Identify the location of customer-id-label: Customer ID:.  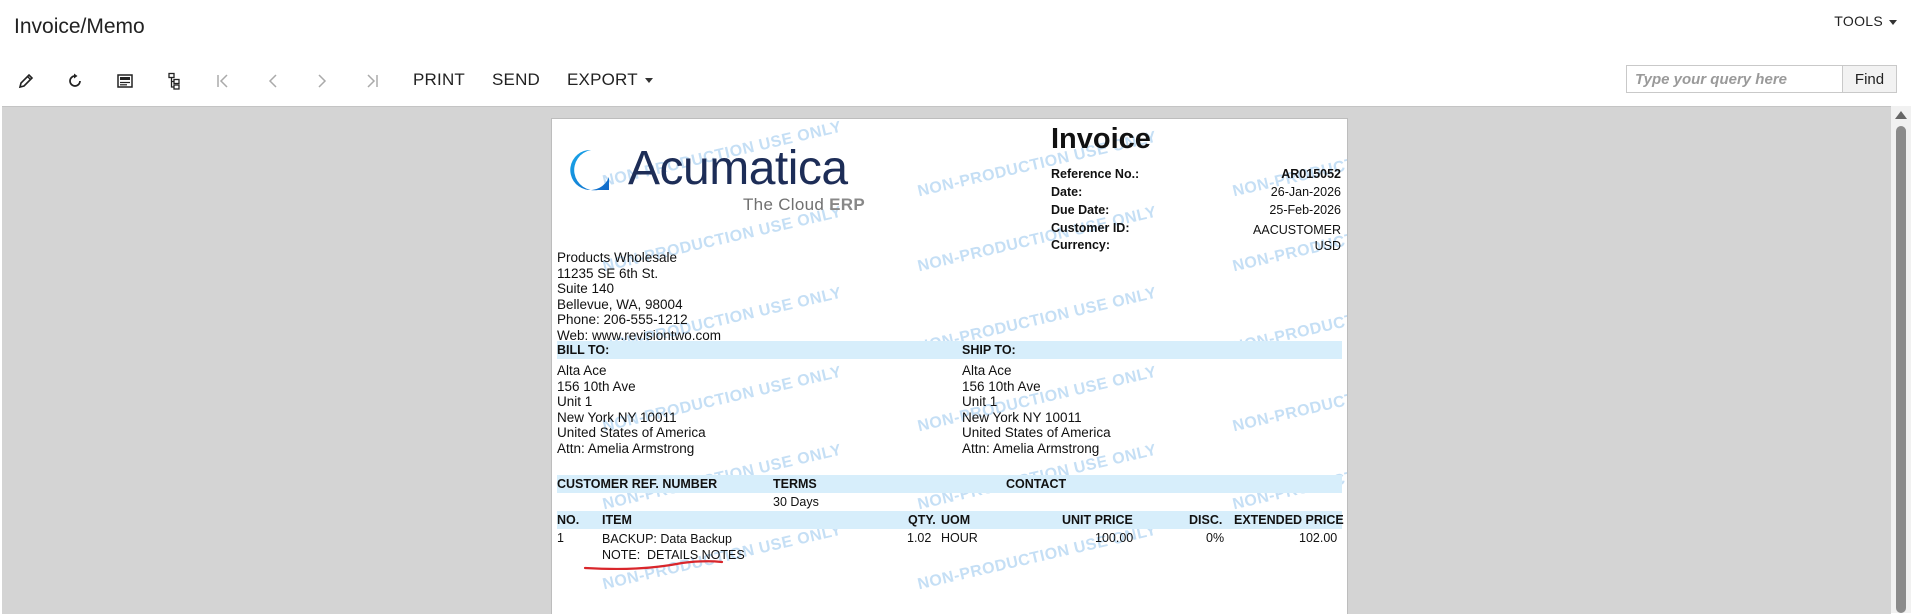
(1090, 228).